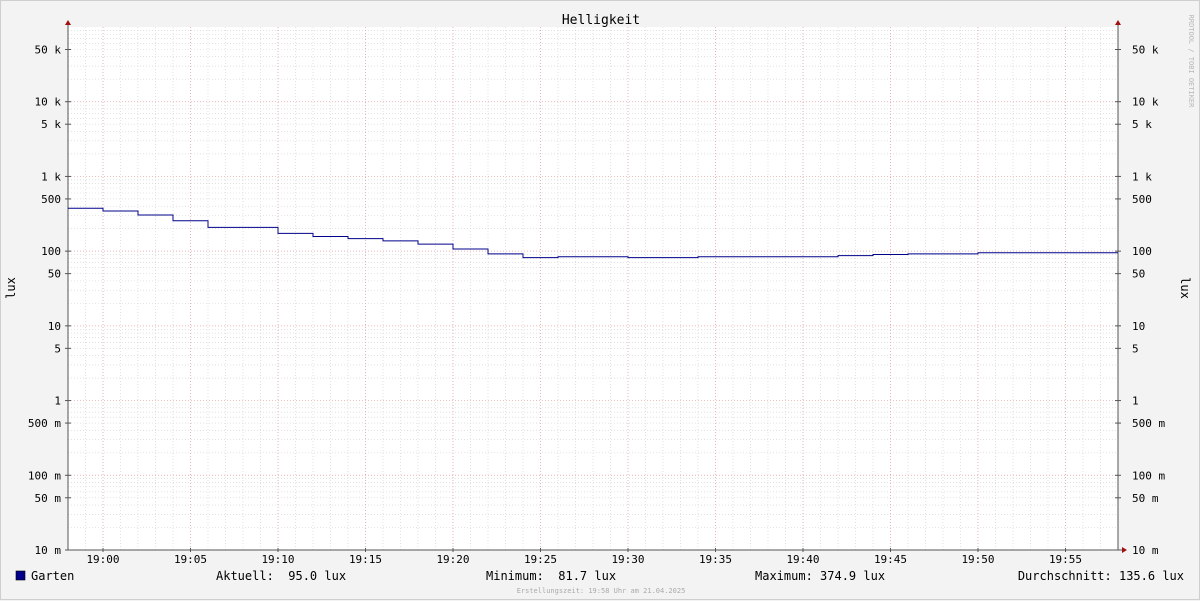  Describe the element at coordinates (890, 559) in the screenshot. I see `x-tick-label: 19:45` at that location.